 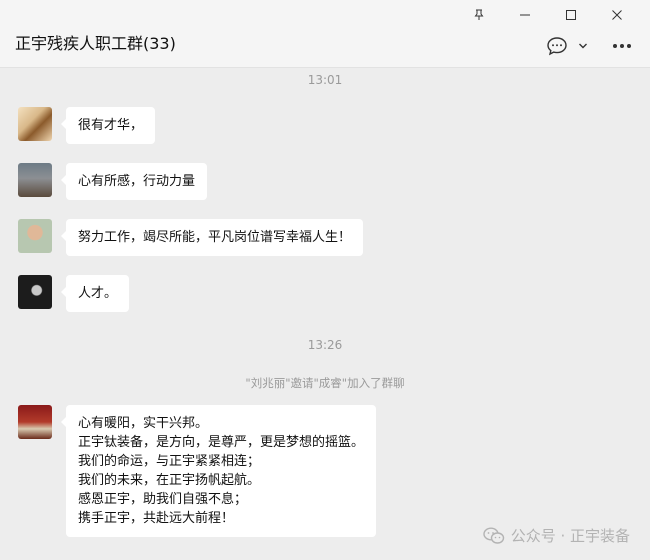 I want to click on maximize-button, so click(x=571, y=15).